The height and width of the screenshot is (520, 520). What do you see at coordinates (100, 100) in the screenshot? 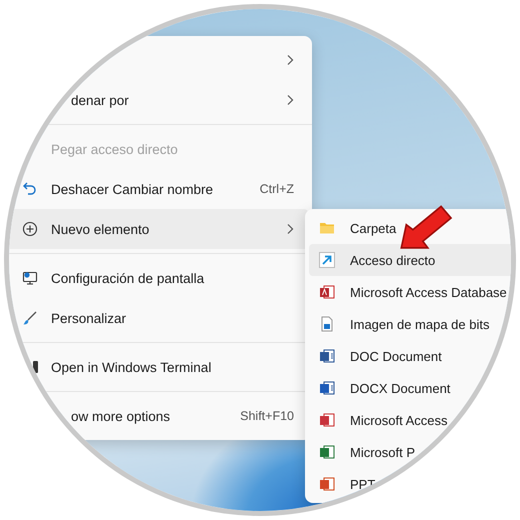
I see `menu-item-label: denar por` at bounding box center [100, 100].